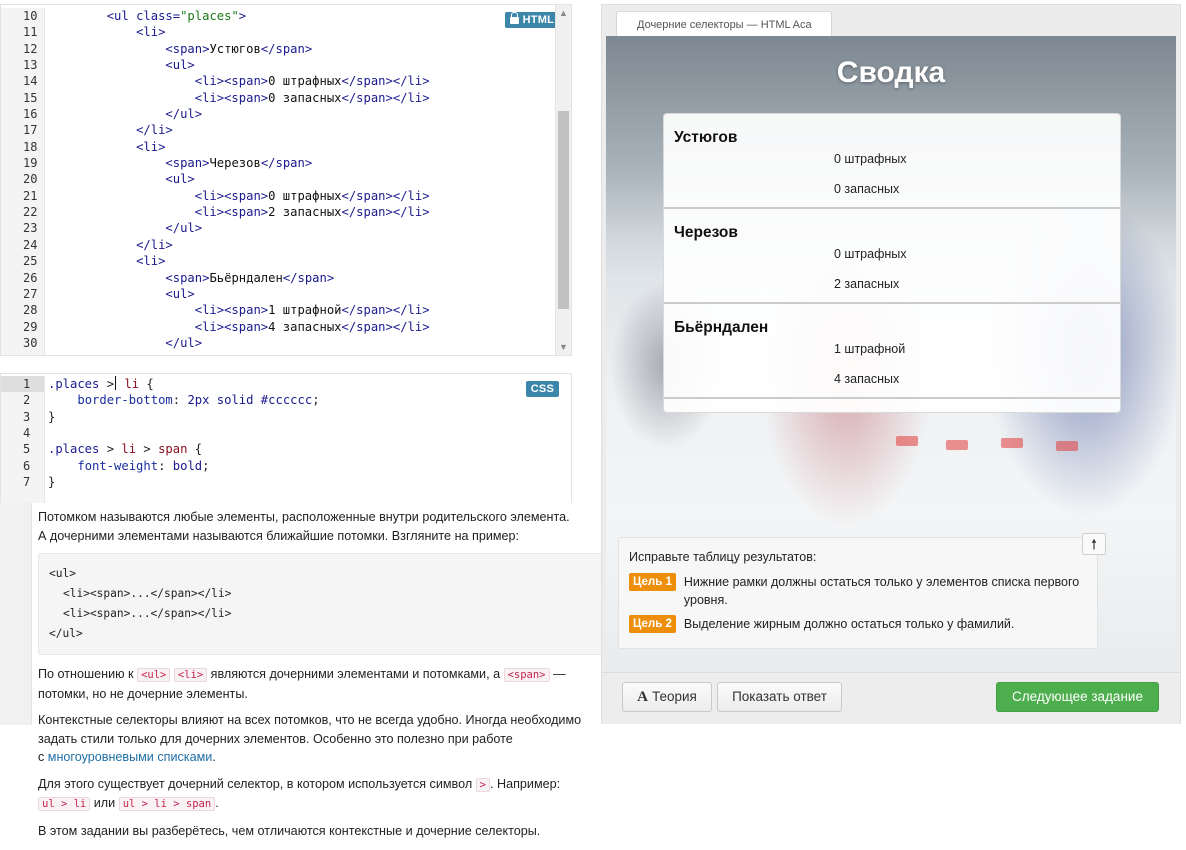 This screenshot has width=1186, height=850. I want to click on code-line: <li><span>0 запасных</span></li>, so click(301, 98).